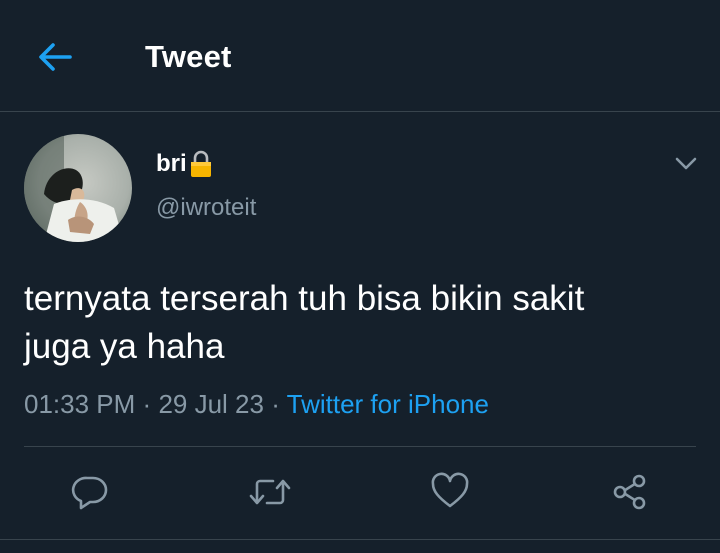 The height and width of the screenshot is (553, 720). What do you see at coordinates (360, 492) in the screenshot?
I see `tweet-actions` at bounding box center [360, 492].